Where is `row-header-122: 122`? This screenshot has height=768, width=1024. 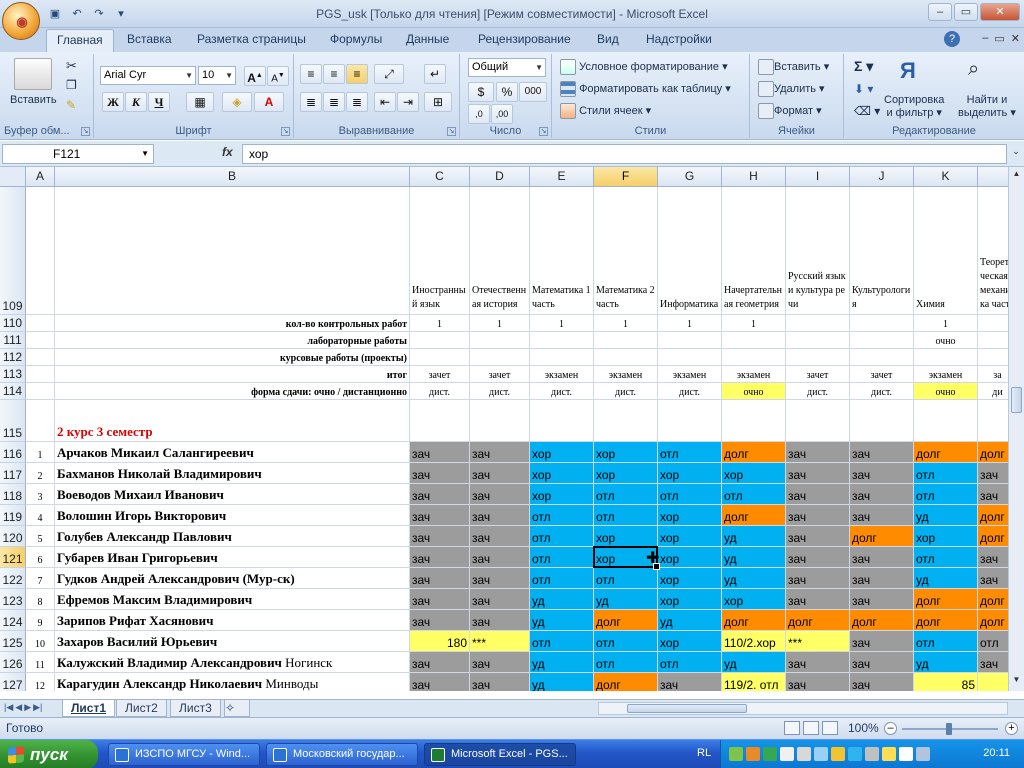
row-header-122: 122 is located at coordinates (13, 578).